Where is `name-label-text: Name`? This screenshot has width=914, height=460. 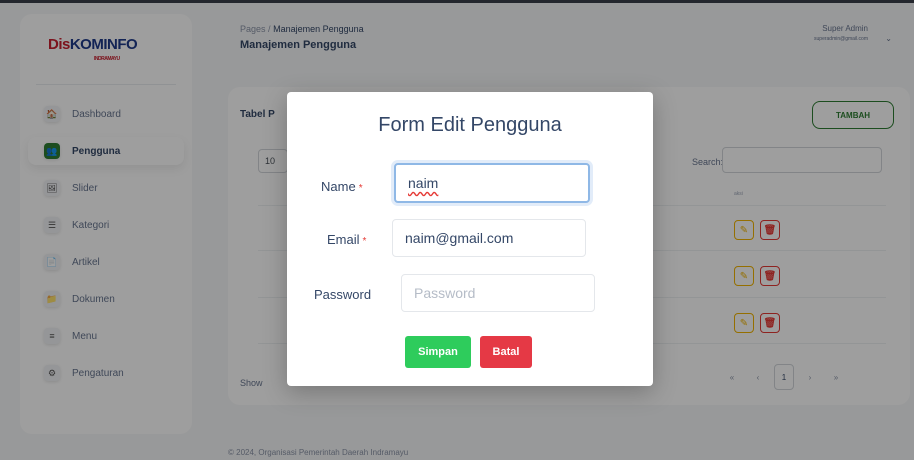 name-label-text: Name is located at coordinates (338, 186).